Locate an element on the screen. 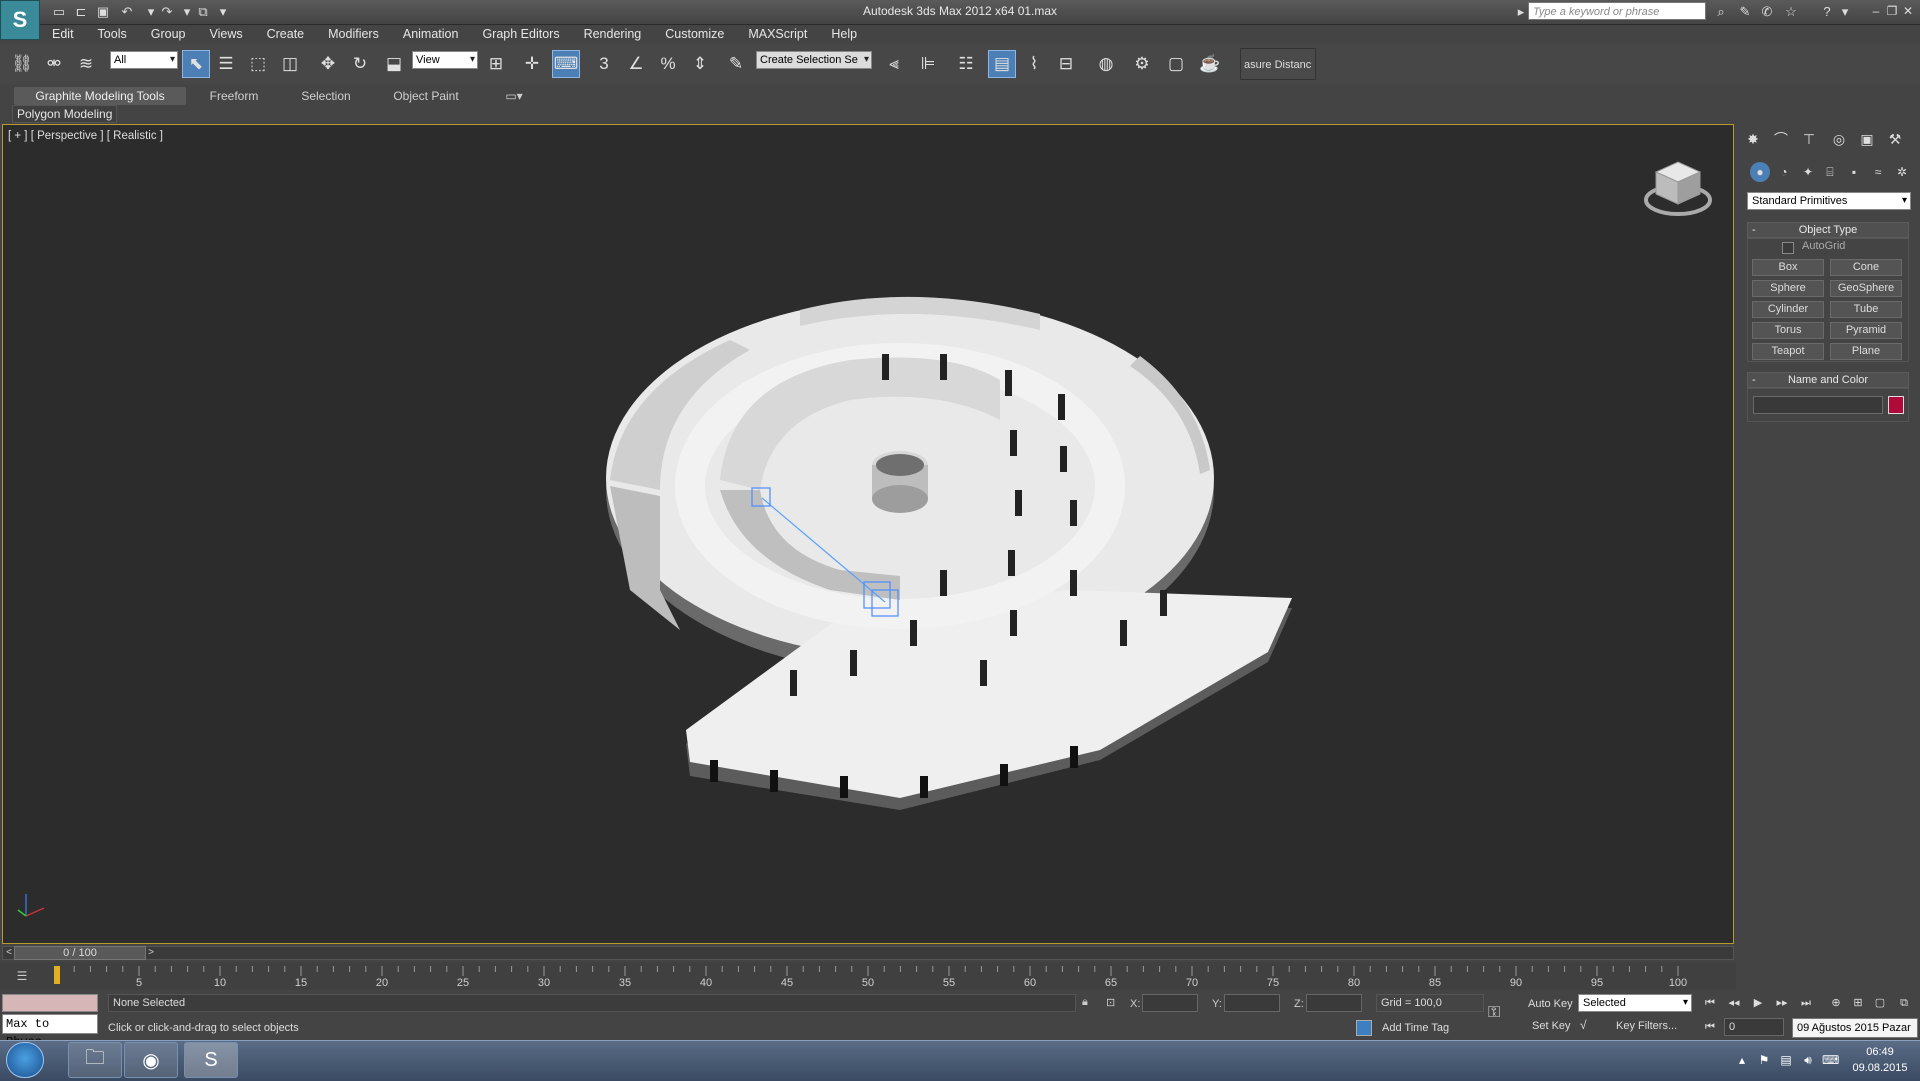 The height and width of the screenshot is (1081, 1920). communication-icon: ✆ is located at coordinates (1767, 12).